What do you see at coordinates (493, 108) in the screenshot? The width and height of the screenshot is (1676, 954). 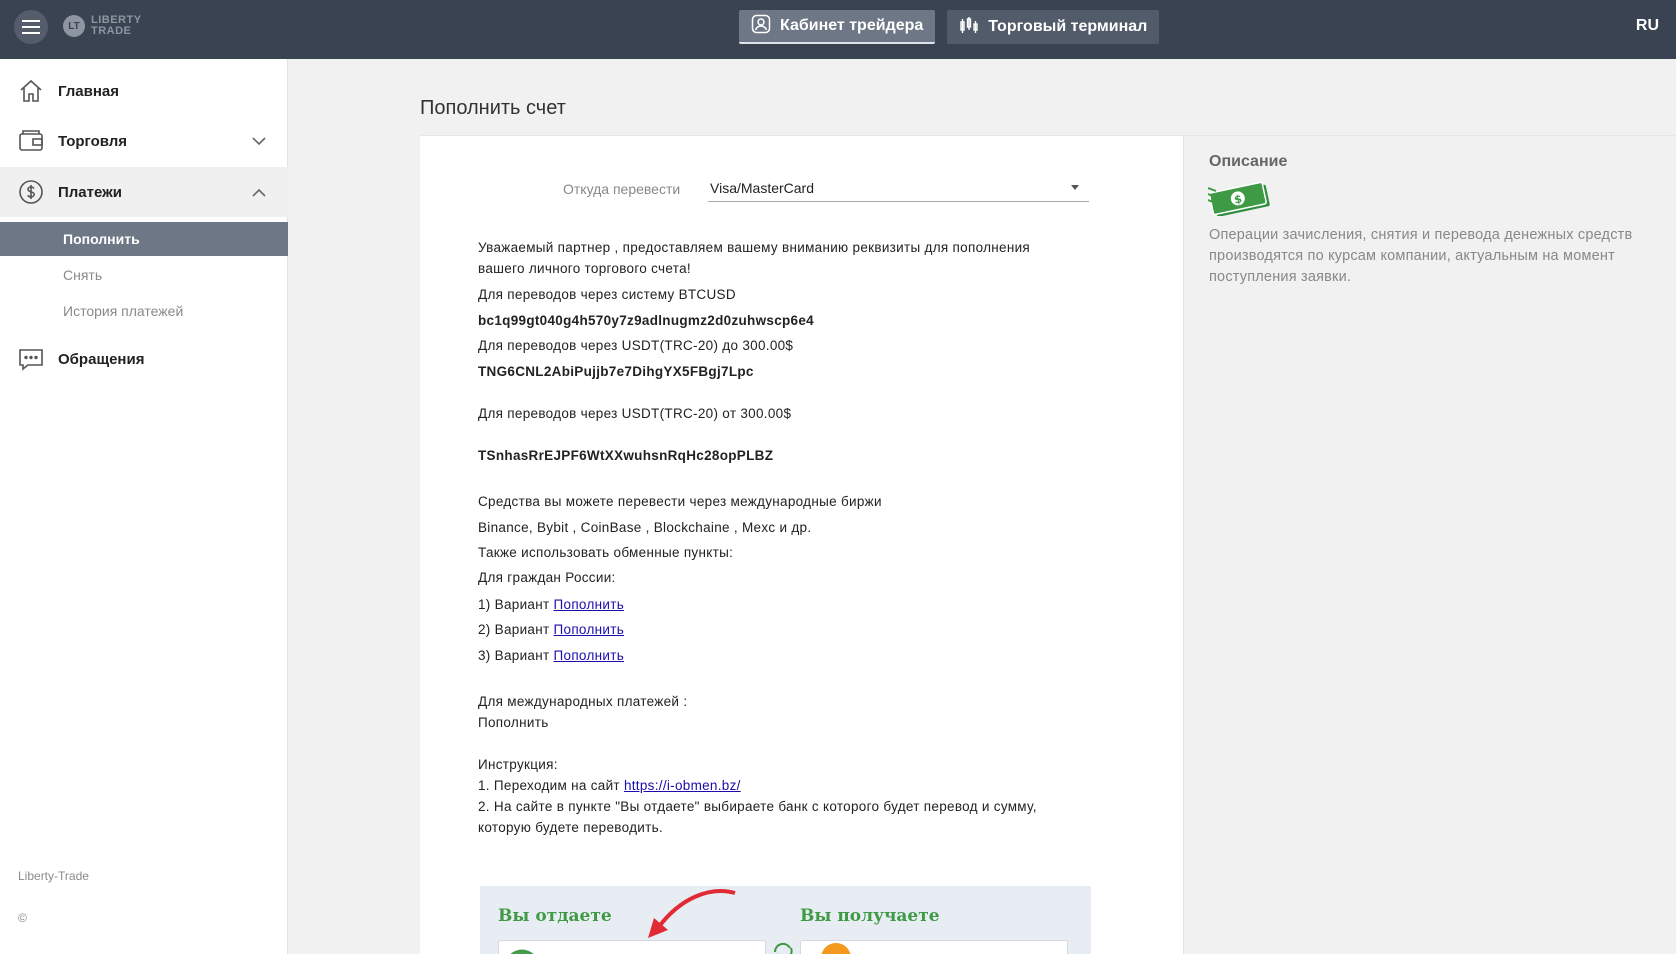 I see `page-title: Пополнить счет` at bounding box center [493, 108].